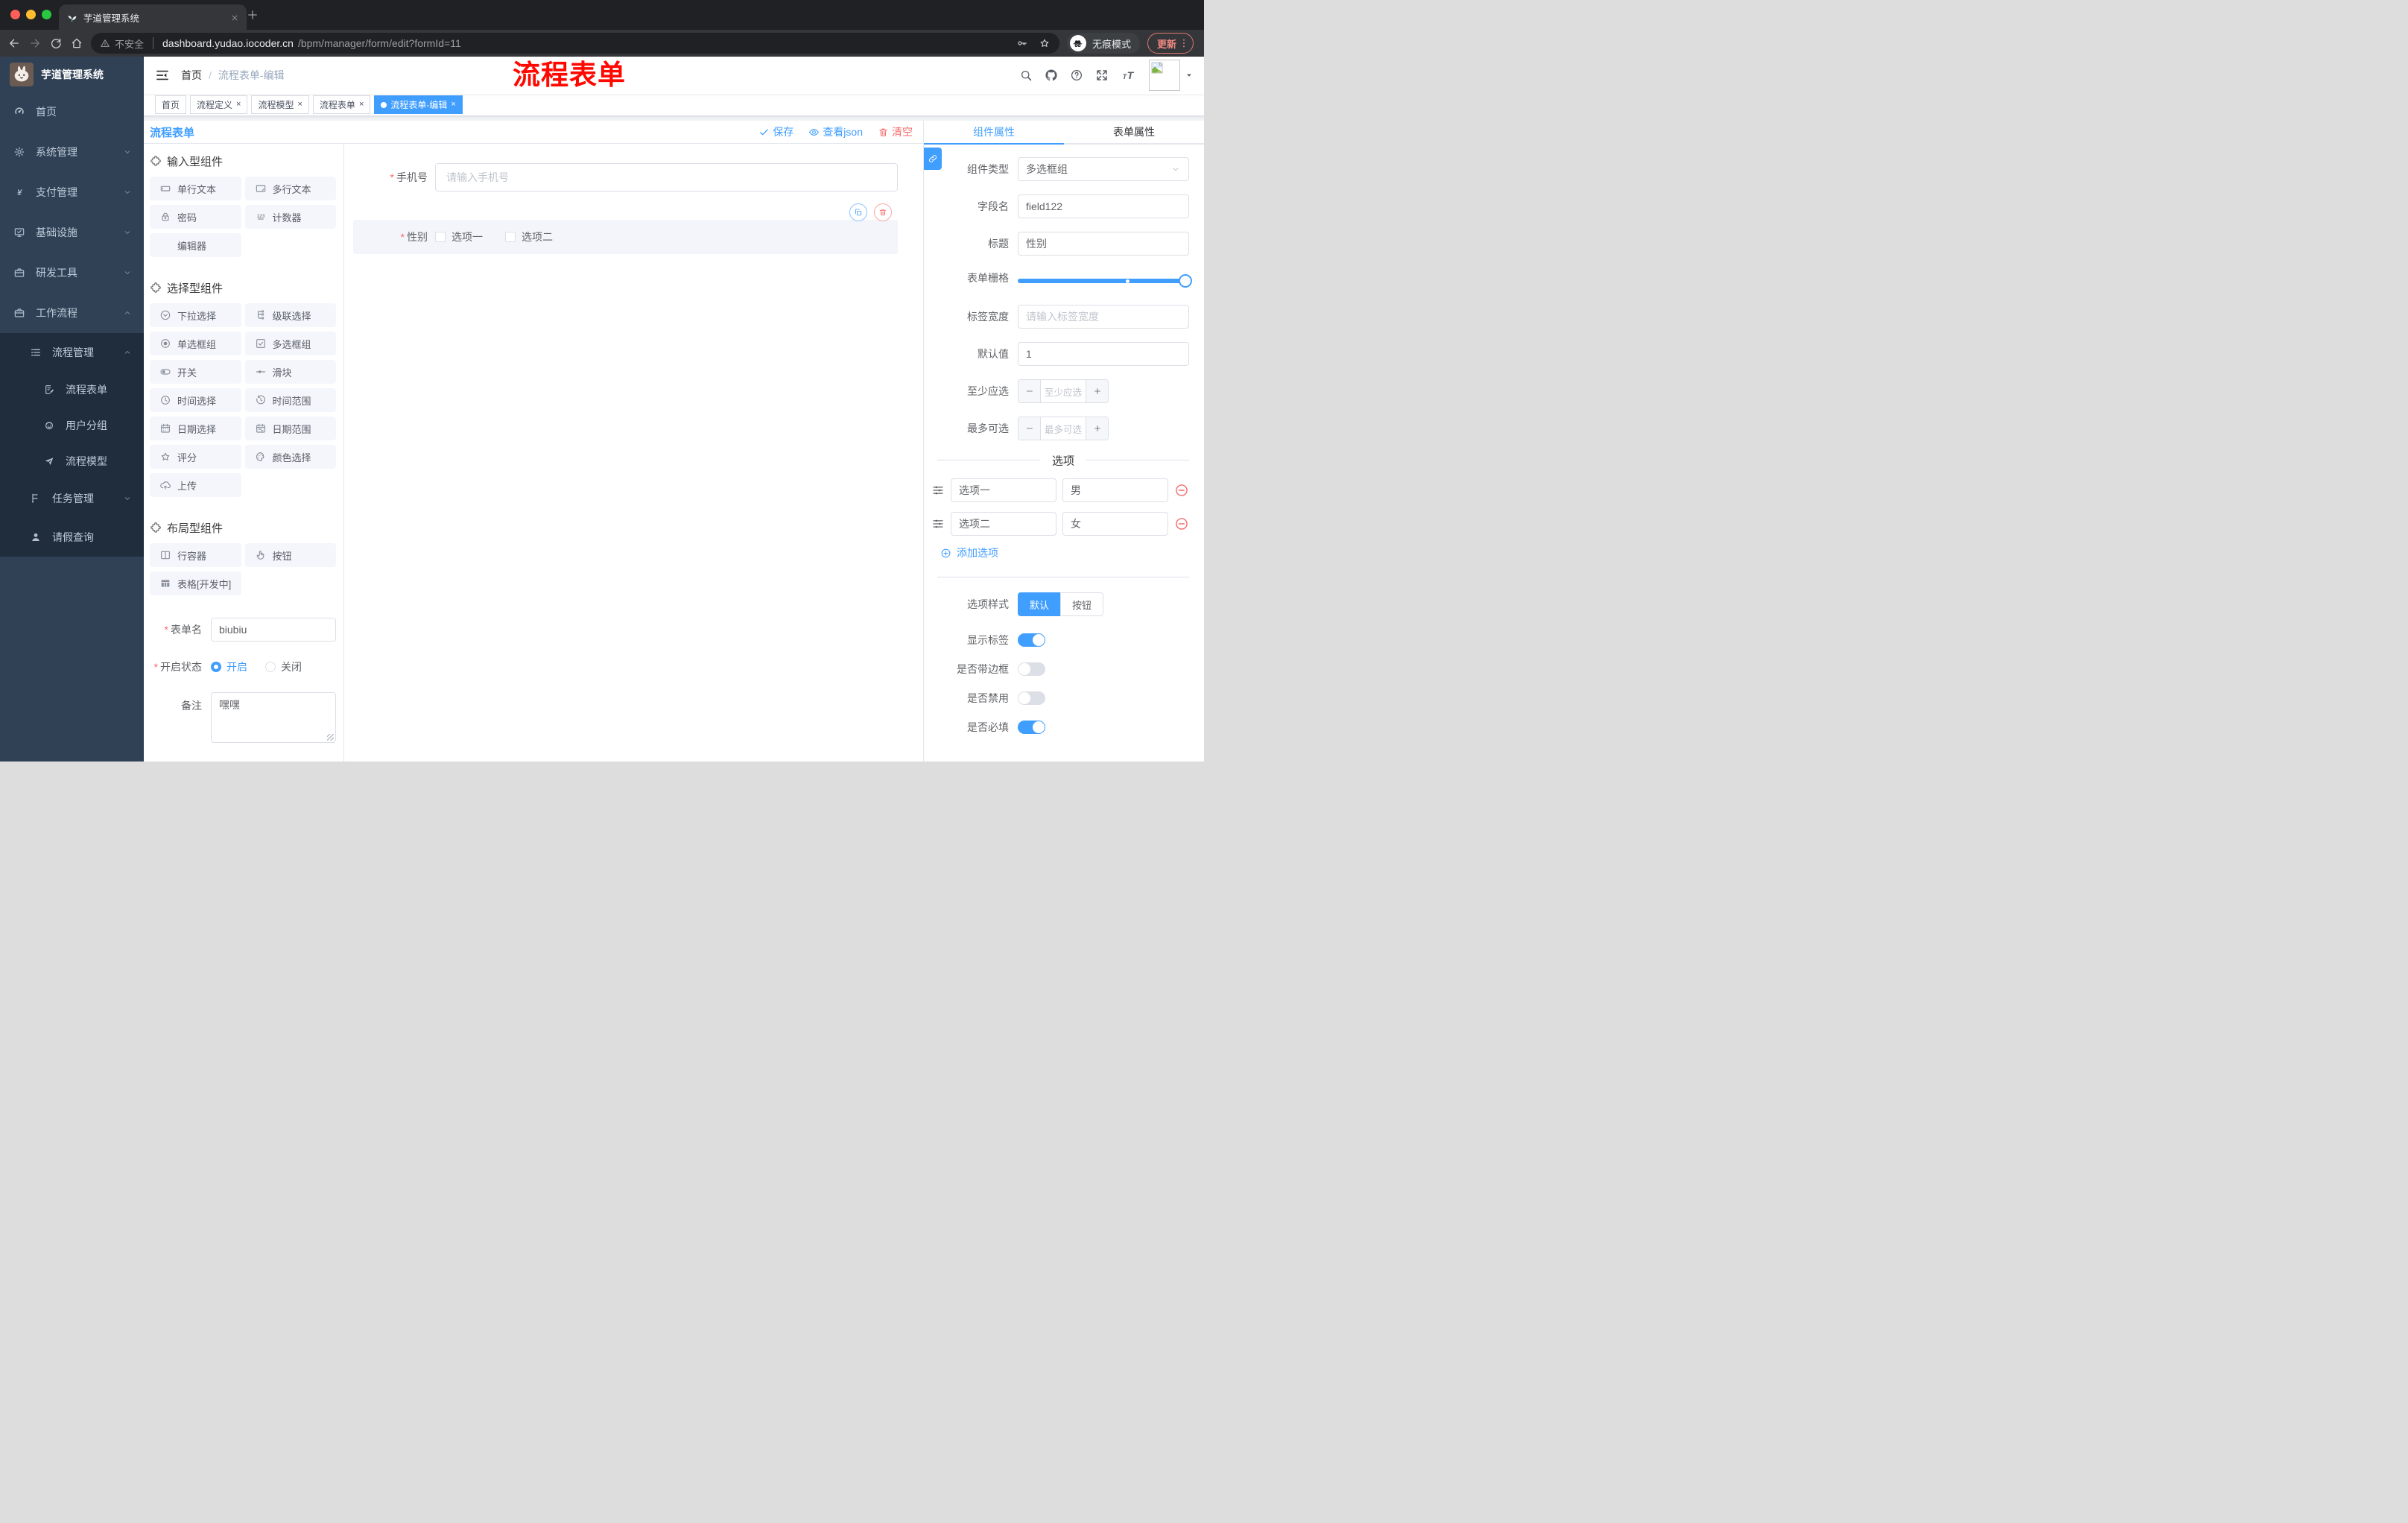 The image size is (2408, 1523). I want to click on add-option-button: 添加选项, so click(1064, 552).